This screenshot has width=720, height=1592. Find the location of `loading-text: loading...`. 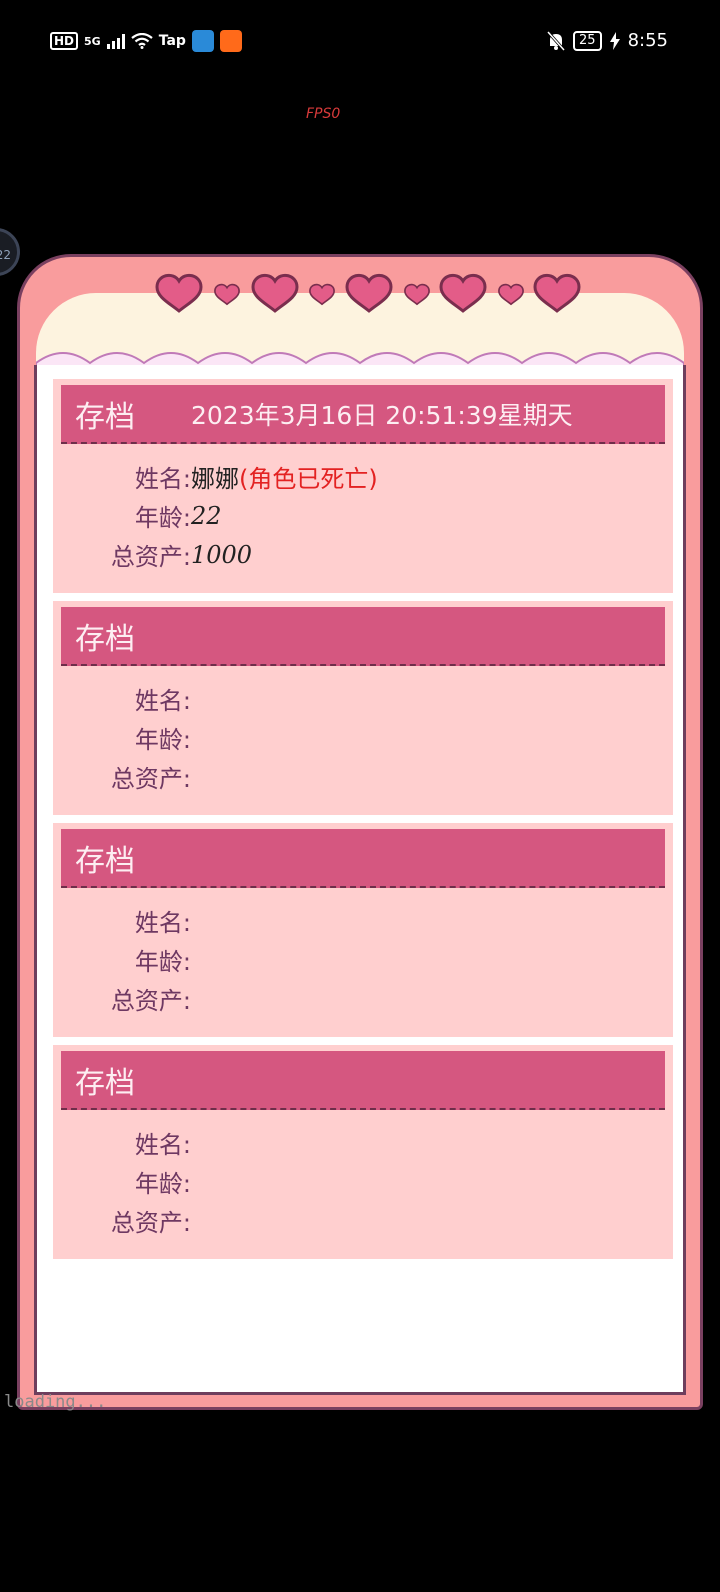

loading-text: loading... is located at coordinates (55, 1402).